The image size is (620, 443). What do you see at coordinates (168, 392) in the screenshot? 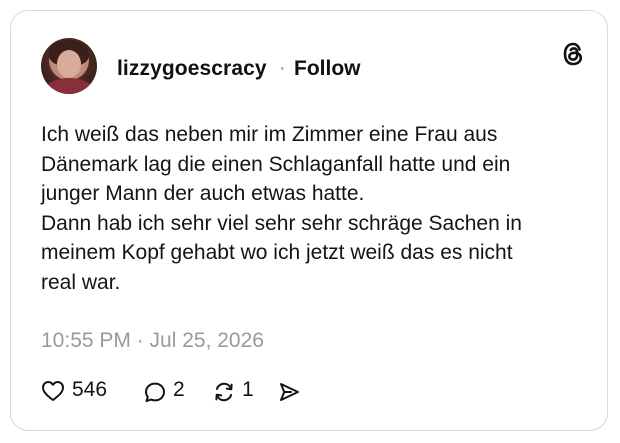
I see `reply-button: 2` at bounding box center [168, 392].